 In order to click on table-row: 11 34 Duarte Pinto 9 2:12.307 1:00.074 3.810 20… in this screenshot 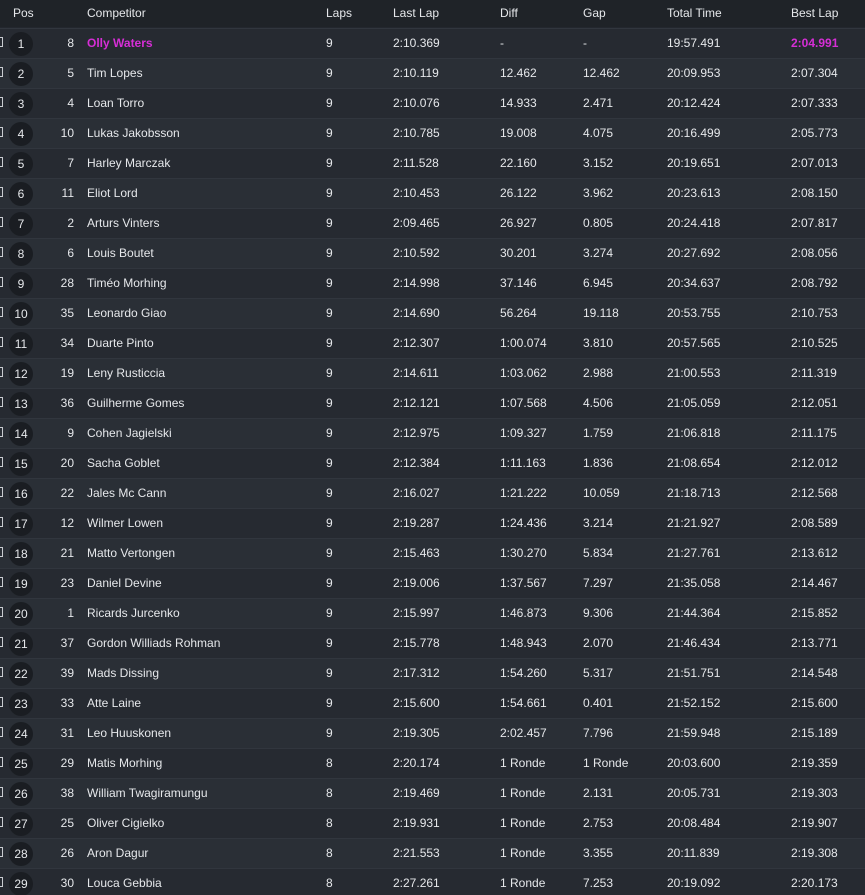, I will do `click(432, 343)`.